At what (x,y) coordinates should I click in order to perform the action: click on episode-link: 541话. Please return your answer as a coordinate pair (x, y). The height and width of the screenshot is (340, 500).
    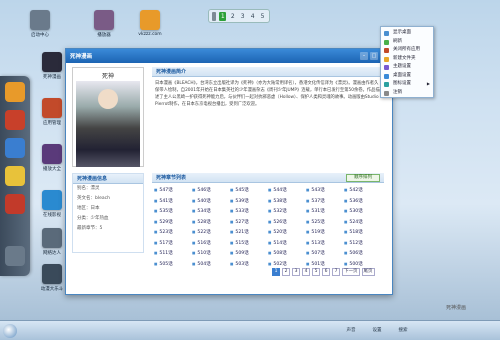
    Looking at the image, I should click on (173, 201).